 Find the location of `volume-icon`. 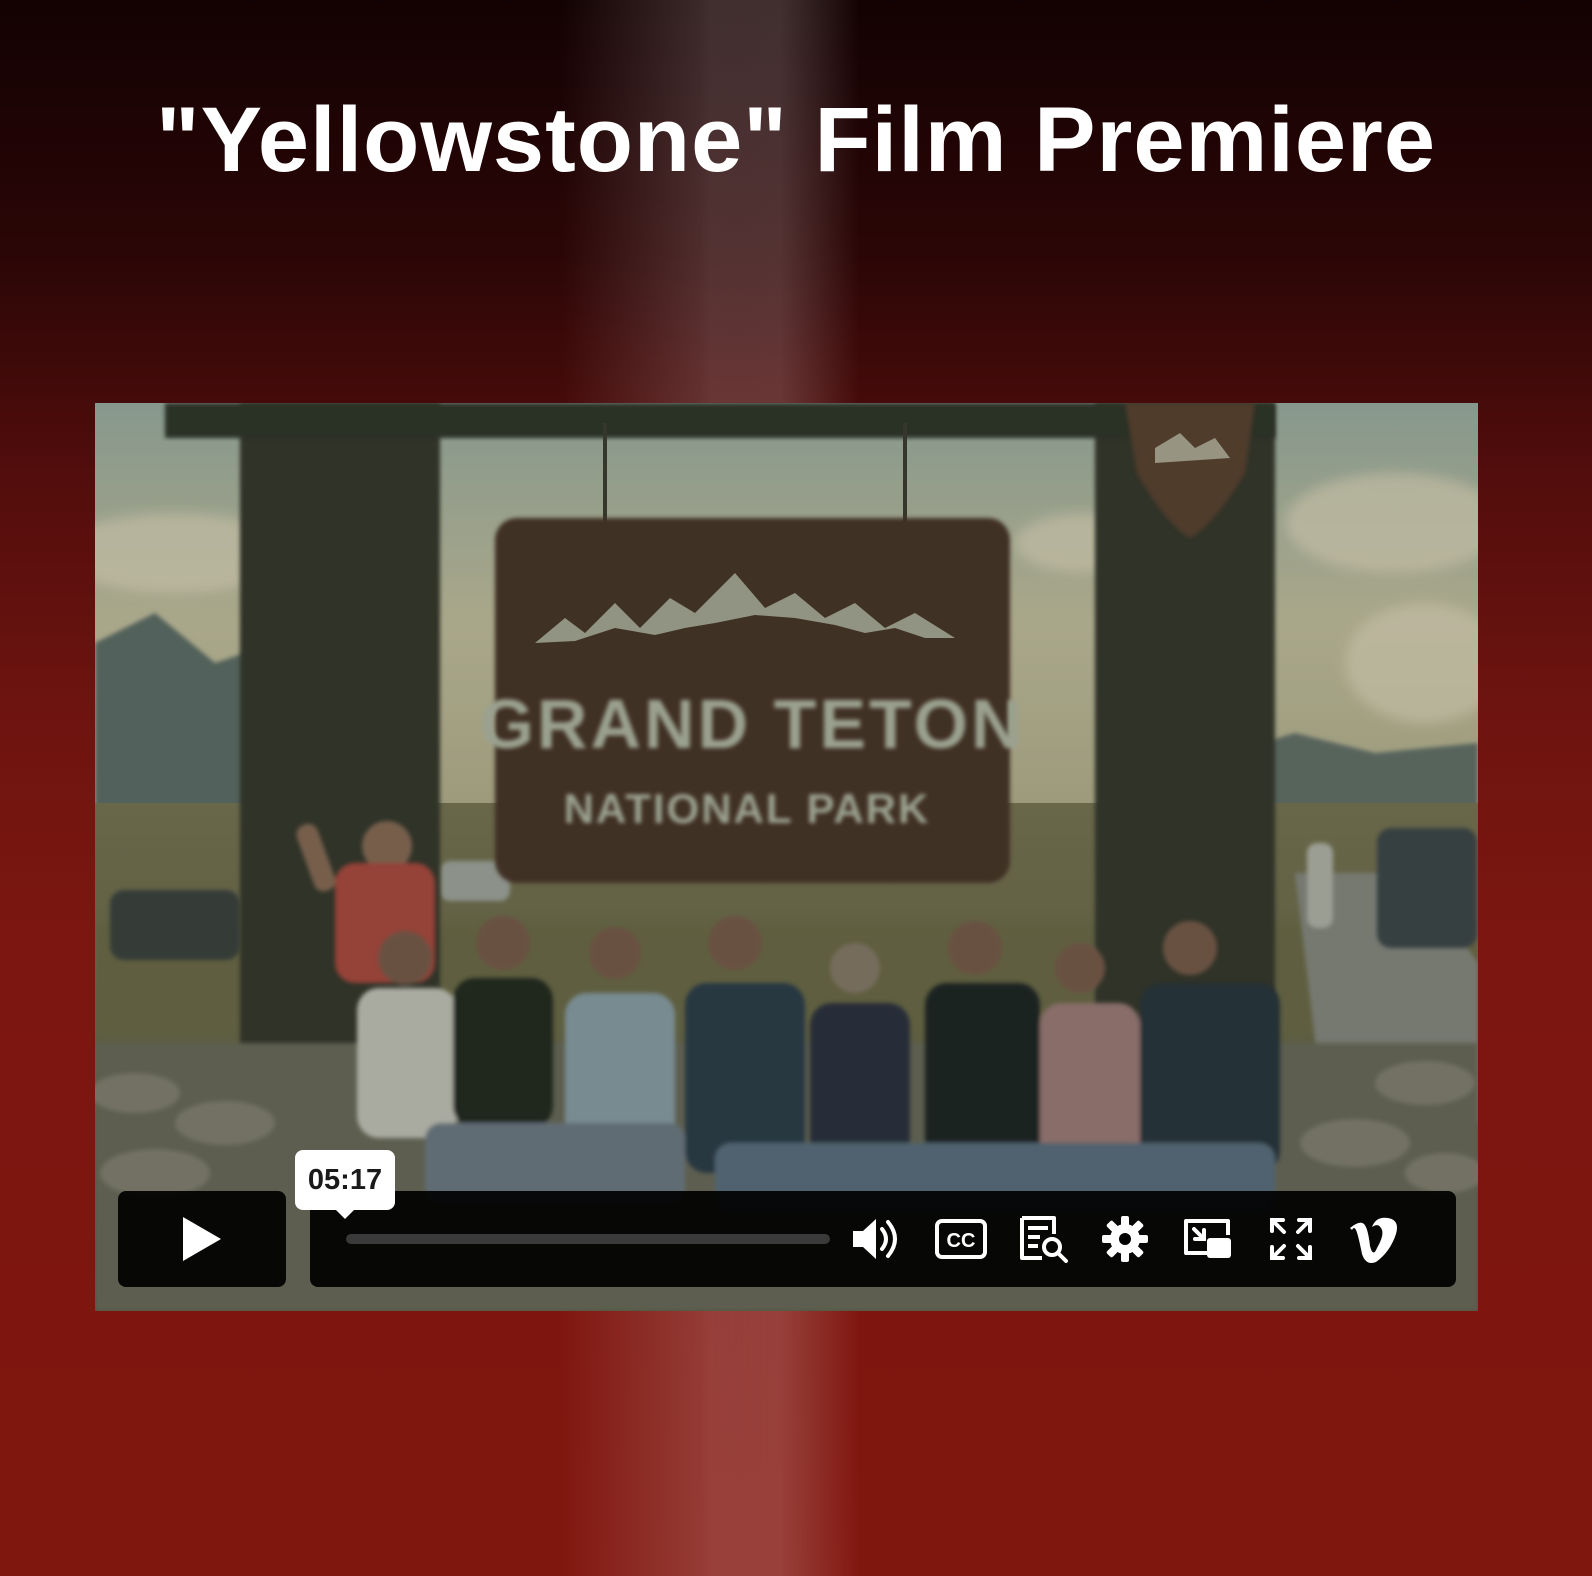

volume-icon is located at coordinates (875, 1239).